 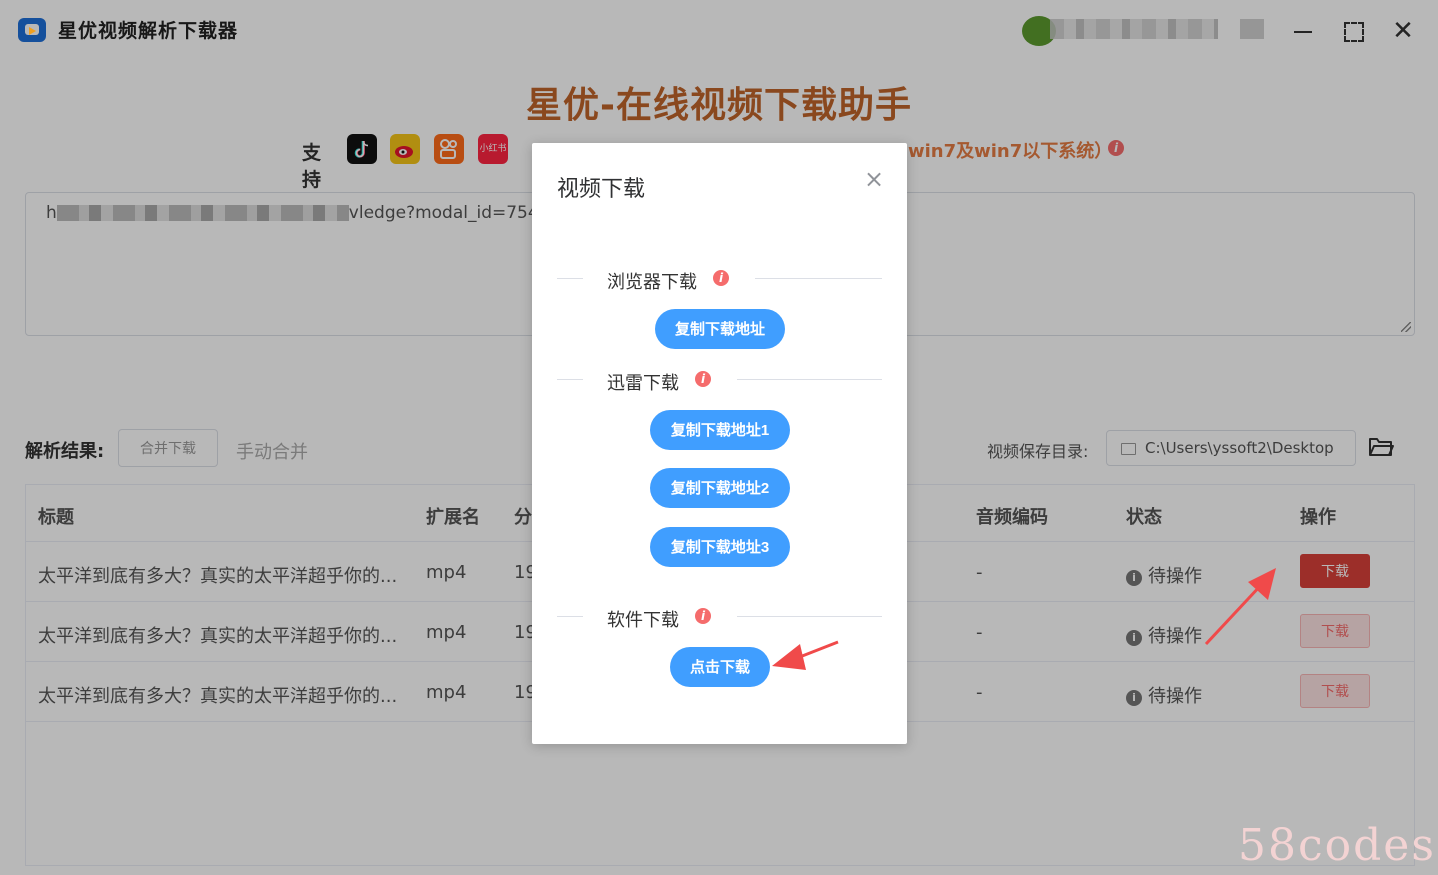 What do you see at coordinates (1337, 845) in the screenshot?
I see `watermark: 58codes` at bounding box center [1337, 845].